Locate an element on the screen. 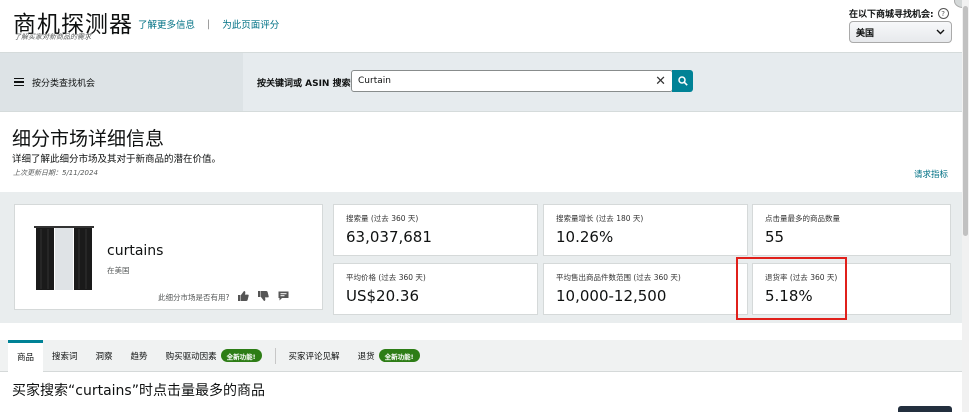 Image resolution: width=969 pixels, height=412 pixels. market-label: 在以下商城寻找机会: ? is located at coordinates (899, 13).